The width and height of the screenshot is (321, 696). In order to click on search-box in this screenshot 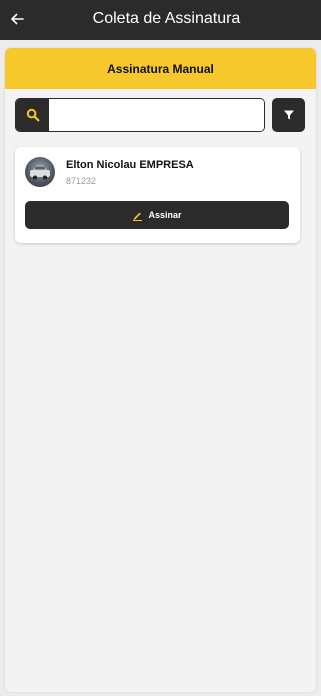, I will do `click(140, 115)`.